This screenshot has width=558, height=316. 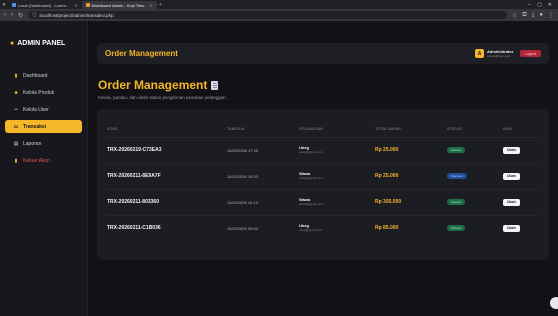 I want to click on order-date: 19/02/2026 17:15, so click(x=263, y=149).